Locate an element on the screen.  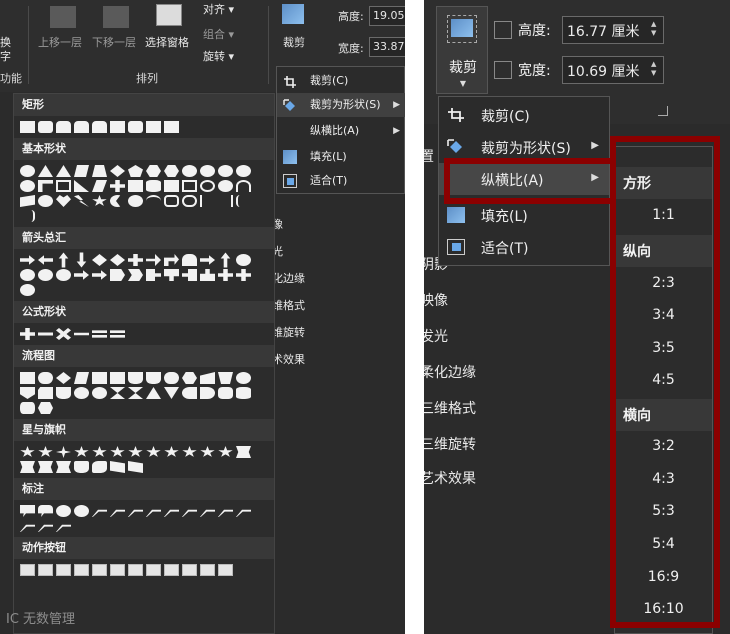
flowchart-offpage-connector-shape-icon is located at coordinates (27, 393).